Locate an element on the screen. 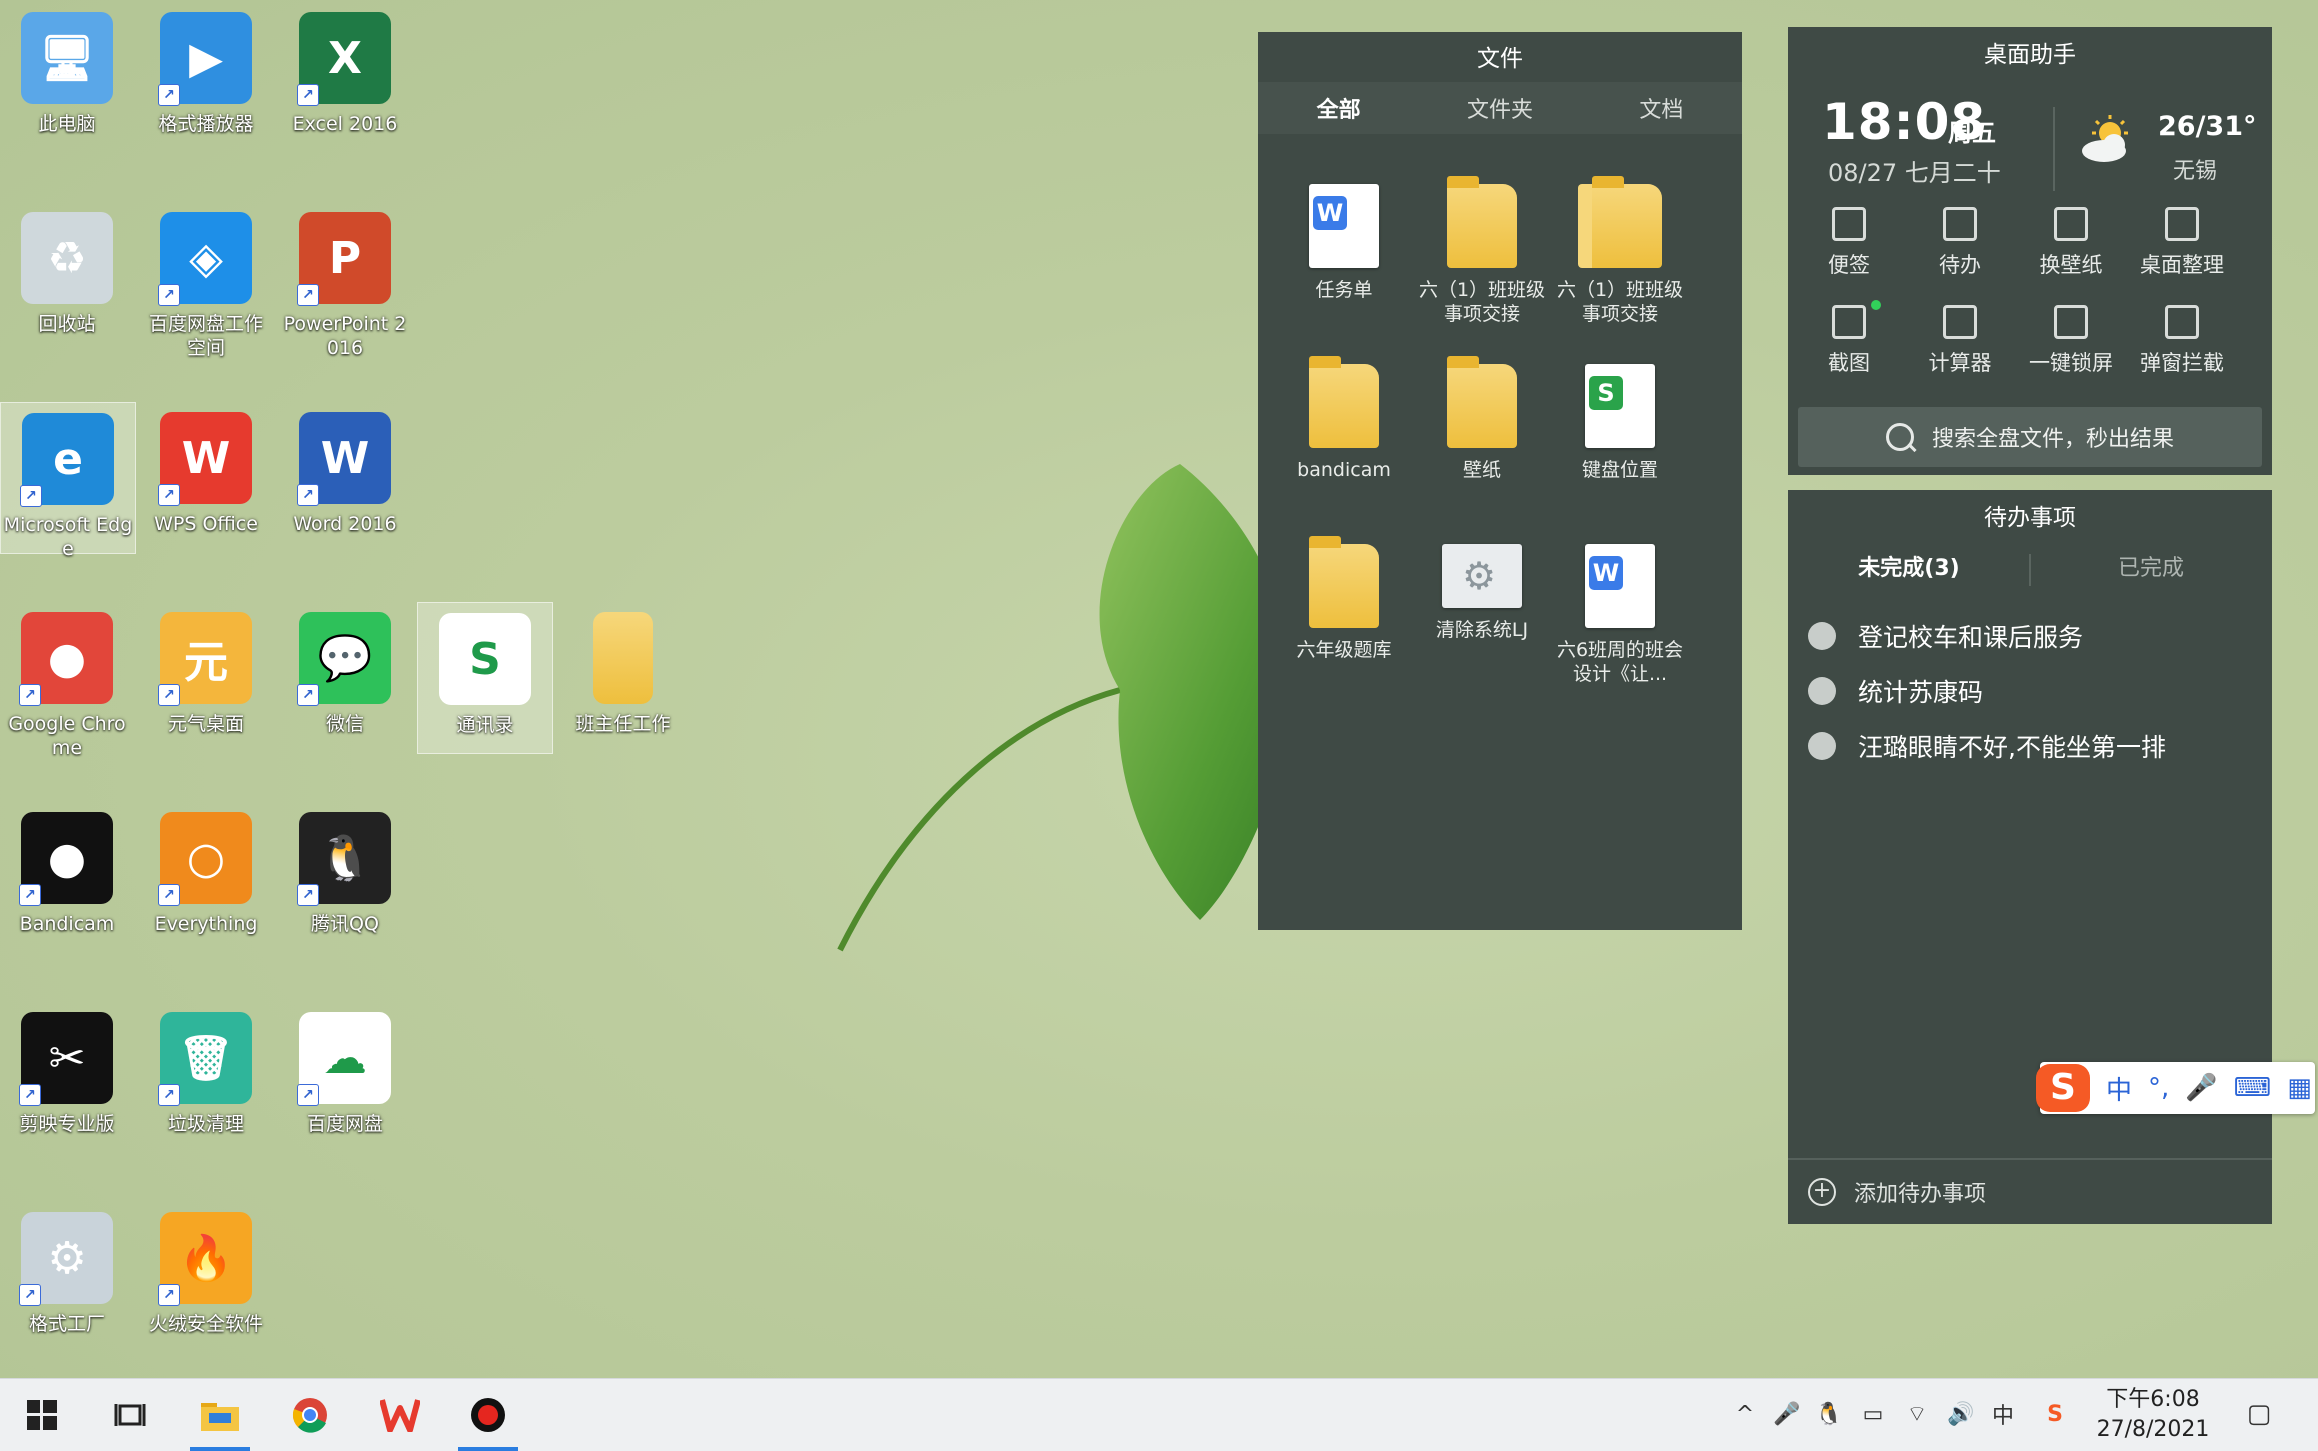 This screenshot has width=2318, height=1451. tool-label: 便签 is located at coordinates (1849, 265).